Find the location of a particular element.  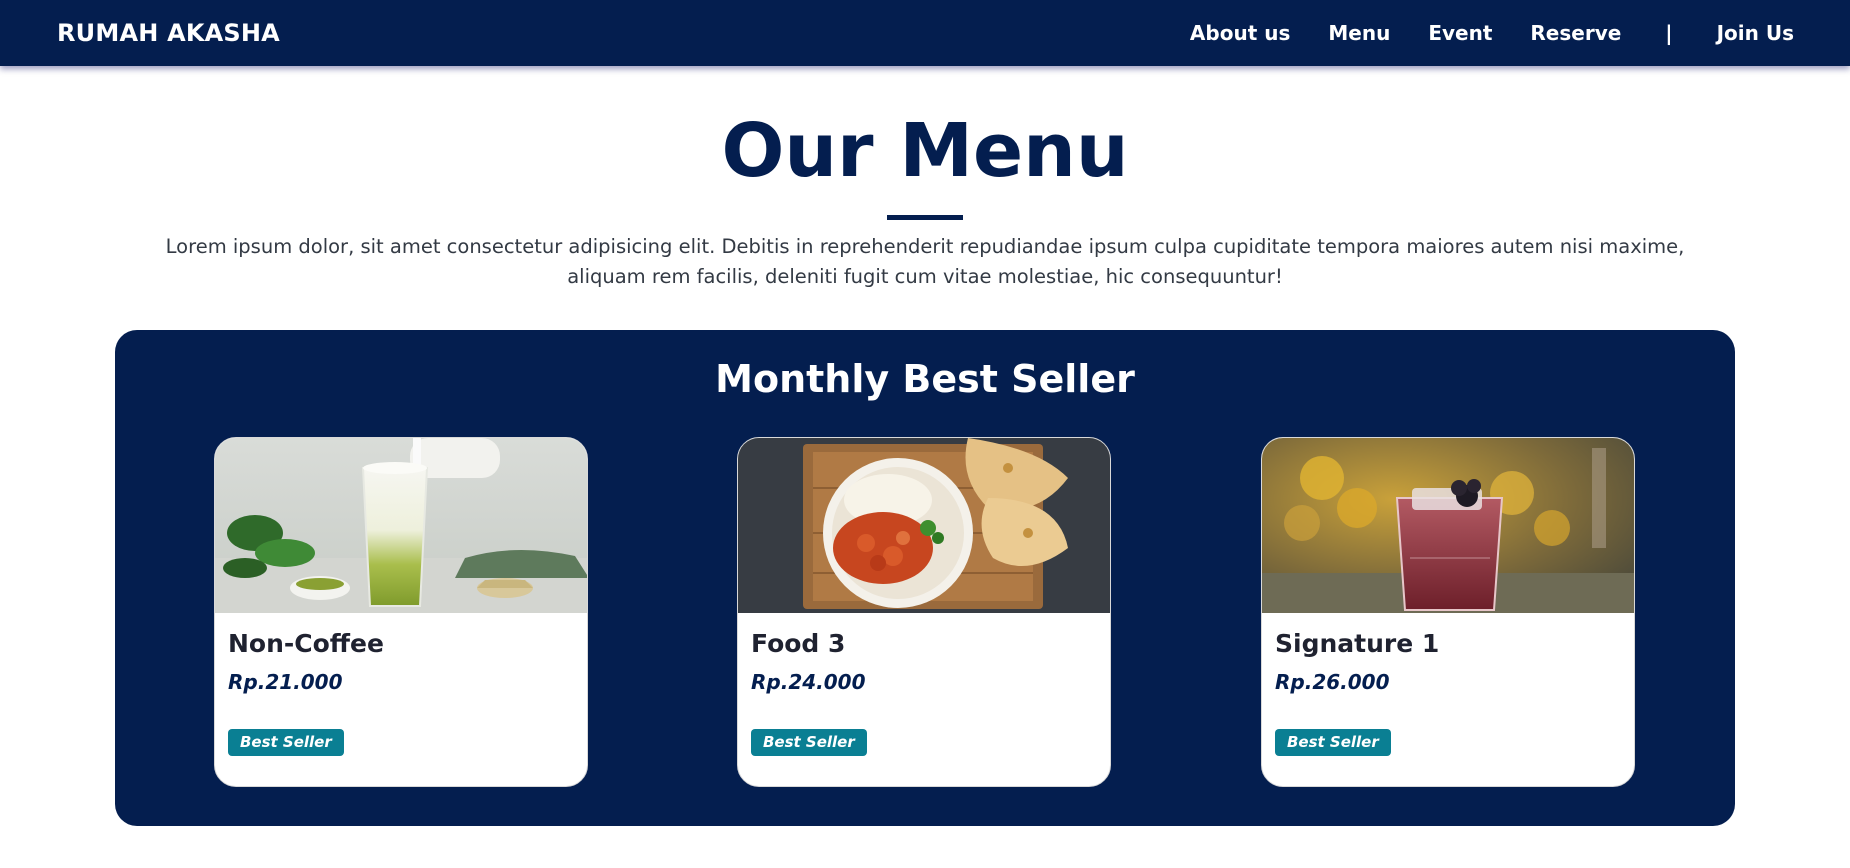

card-body: Non-Coffee Rp.21.000 Best Seller is located at coordinates (401, 690).